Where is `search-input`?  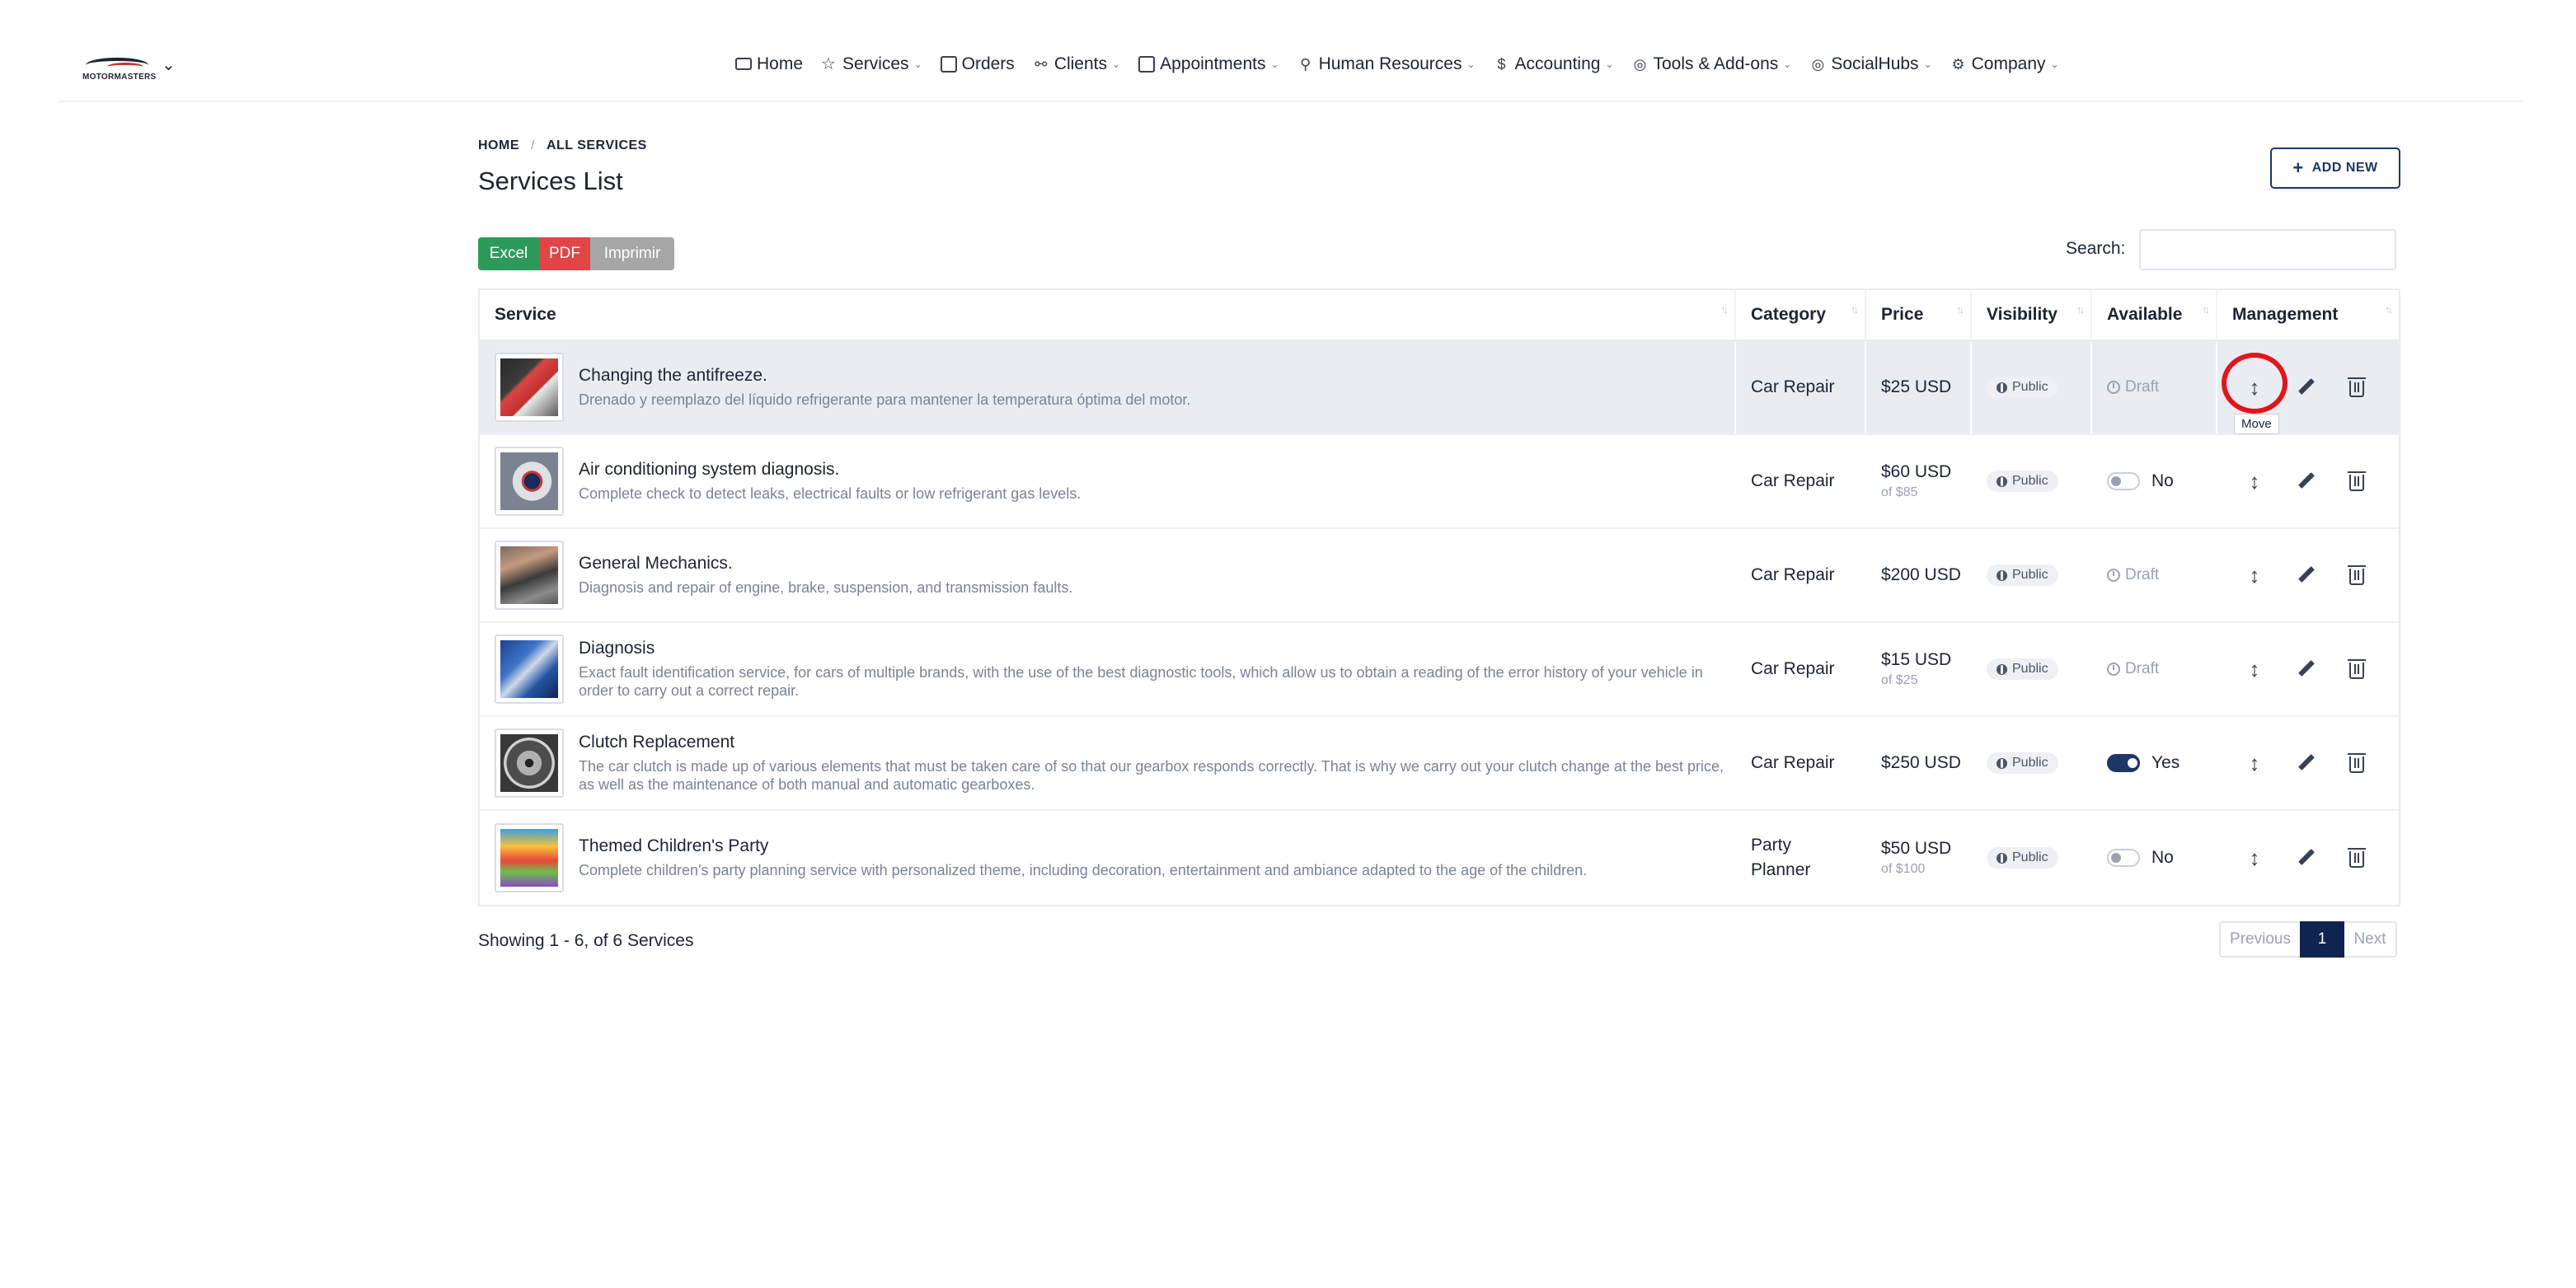 search-input is located at coordinates (2268, 249).